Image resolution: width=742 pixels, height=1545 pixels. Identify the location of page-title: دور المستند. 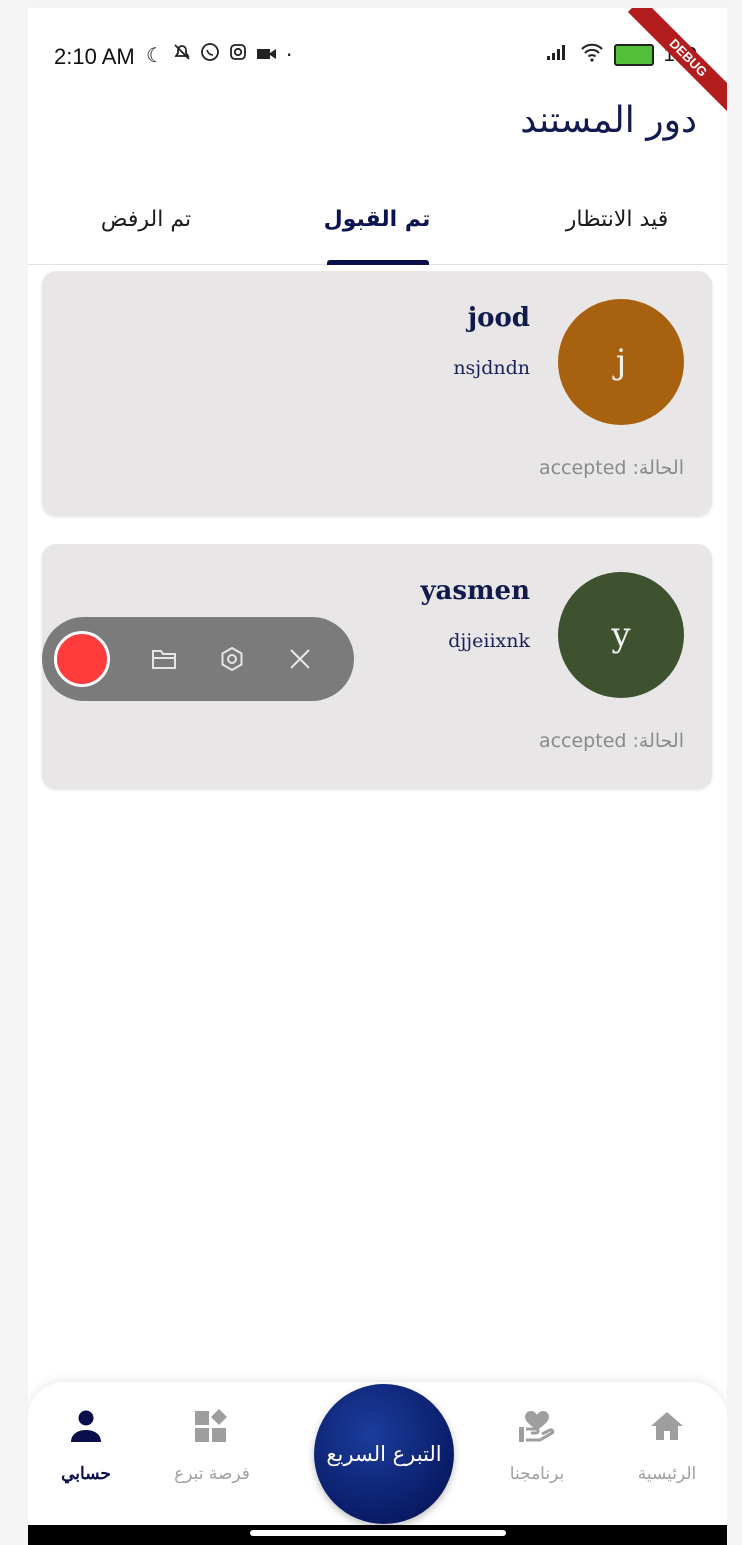
(608, 120).